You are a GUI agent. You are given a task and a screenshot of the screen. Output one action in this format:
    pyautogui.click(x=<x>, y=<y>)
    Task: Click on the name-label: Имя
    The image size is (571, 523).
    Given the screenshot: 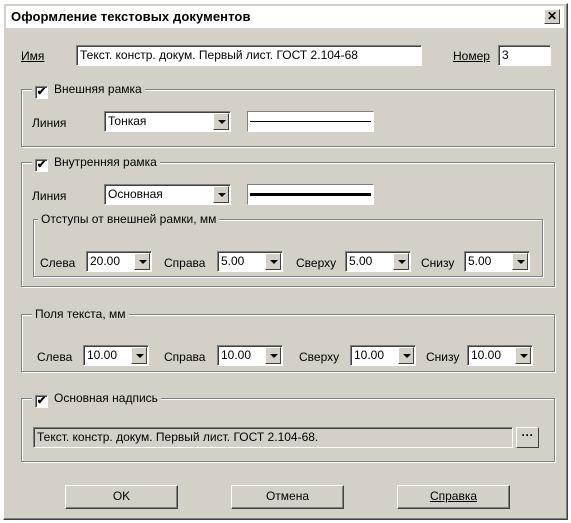 What is the action you would take?
    pyautogui.click(x=33, y=56)
    